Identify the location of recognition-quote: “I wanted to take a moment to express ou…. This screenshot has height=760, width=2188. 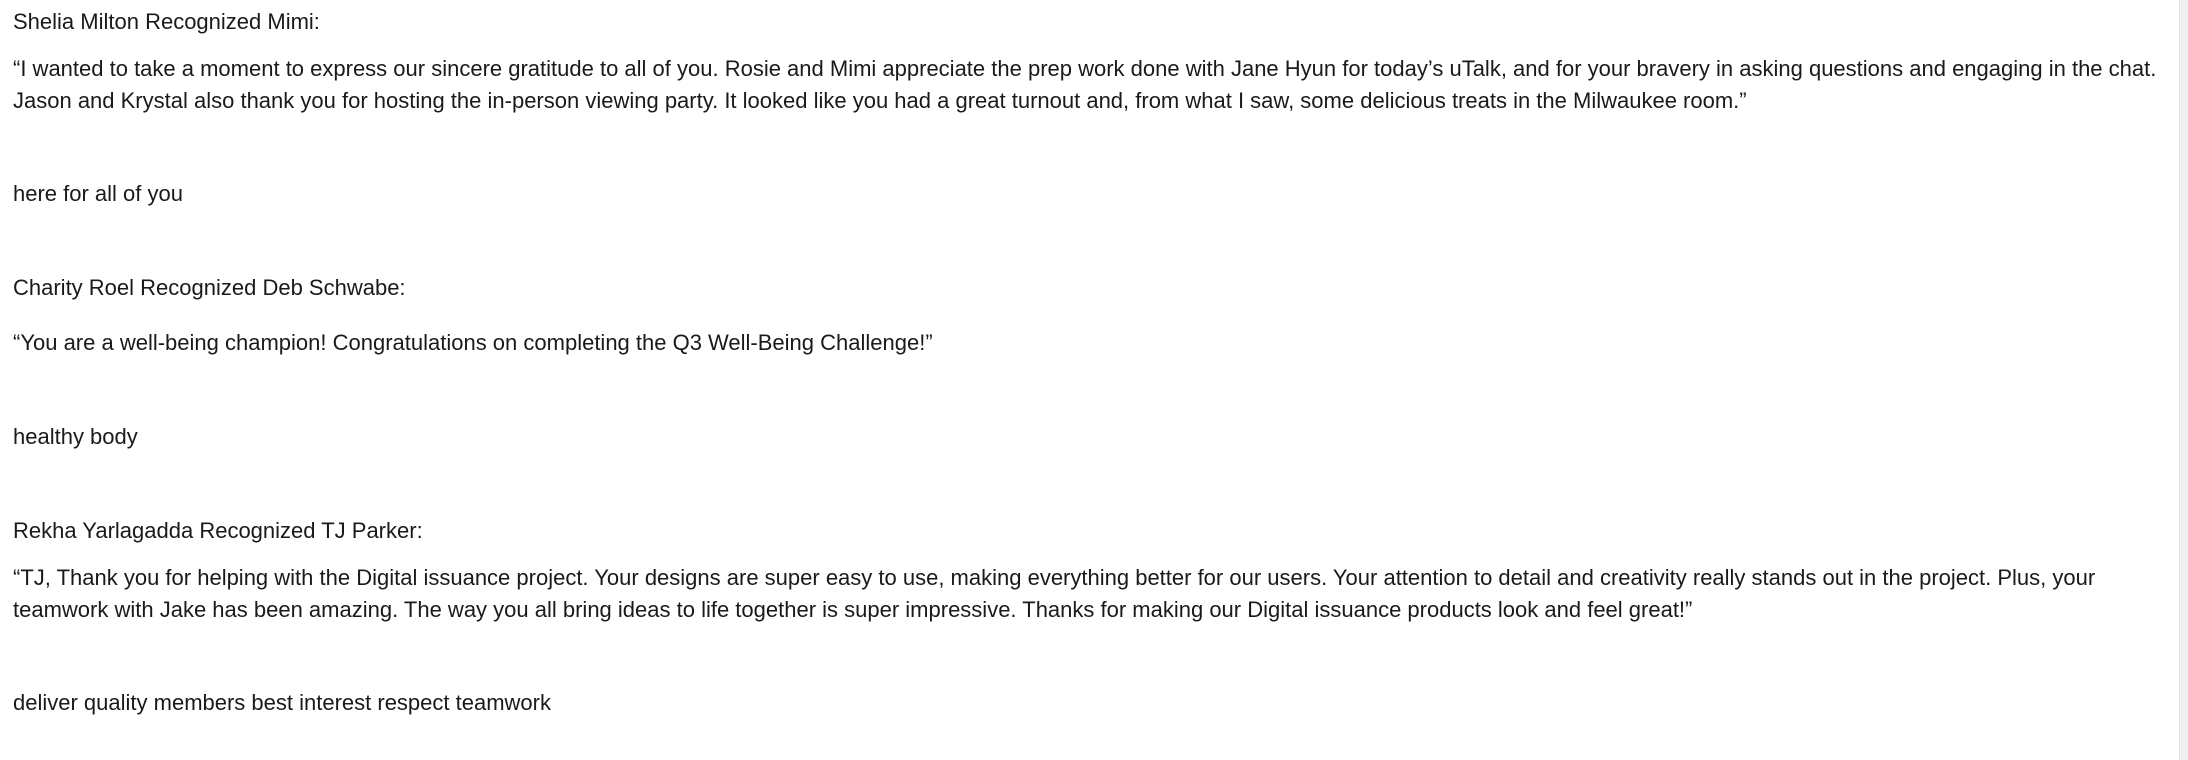
(1085, 84).